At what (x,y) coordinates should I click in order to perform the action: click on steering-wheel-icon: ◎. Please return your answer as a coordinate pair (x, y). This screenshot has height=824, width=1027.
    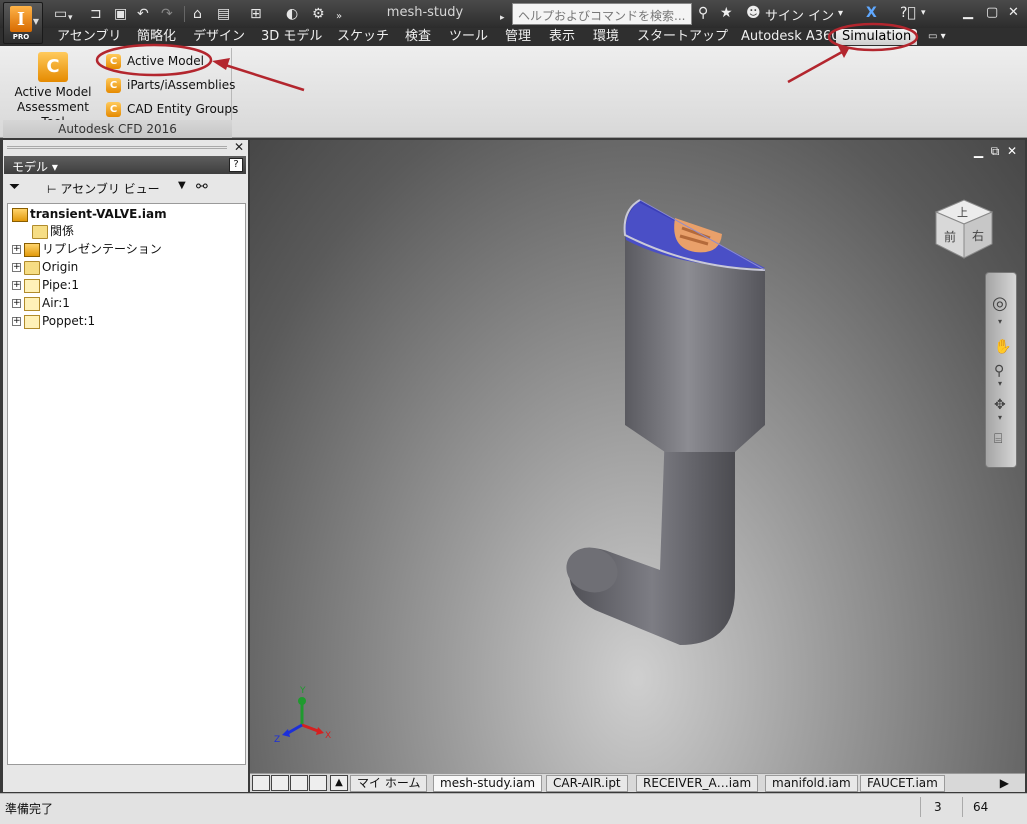
    Looking at the image, I should click on (1000, 303).